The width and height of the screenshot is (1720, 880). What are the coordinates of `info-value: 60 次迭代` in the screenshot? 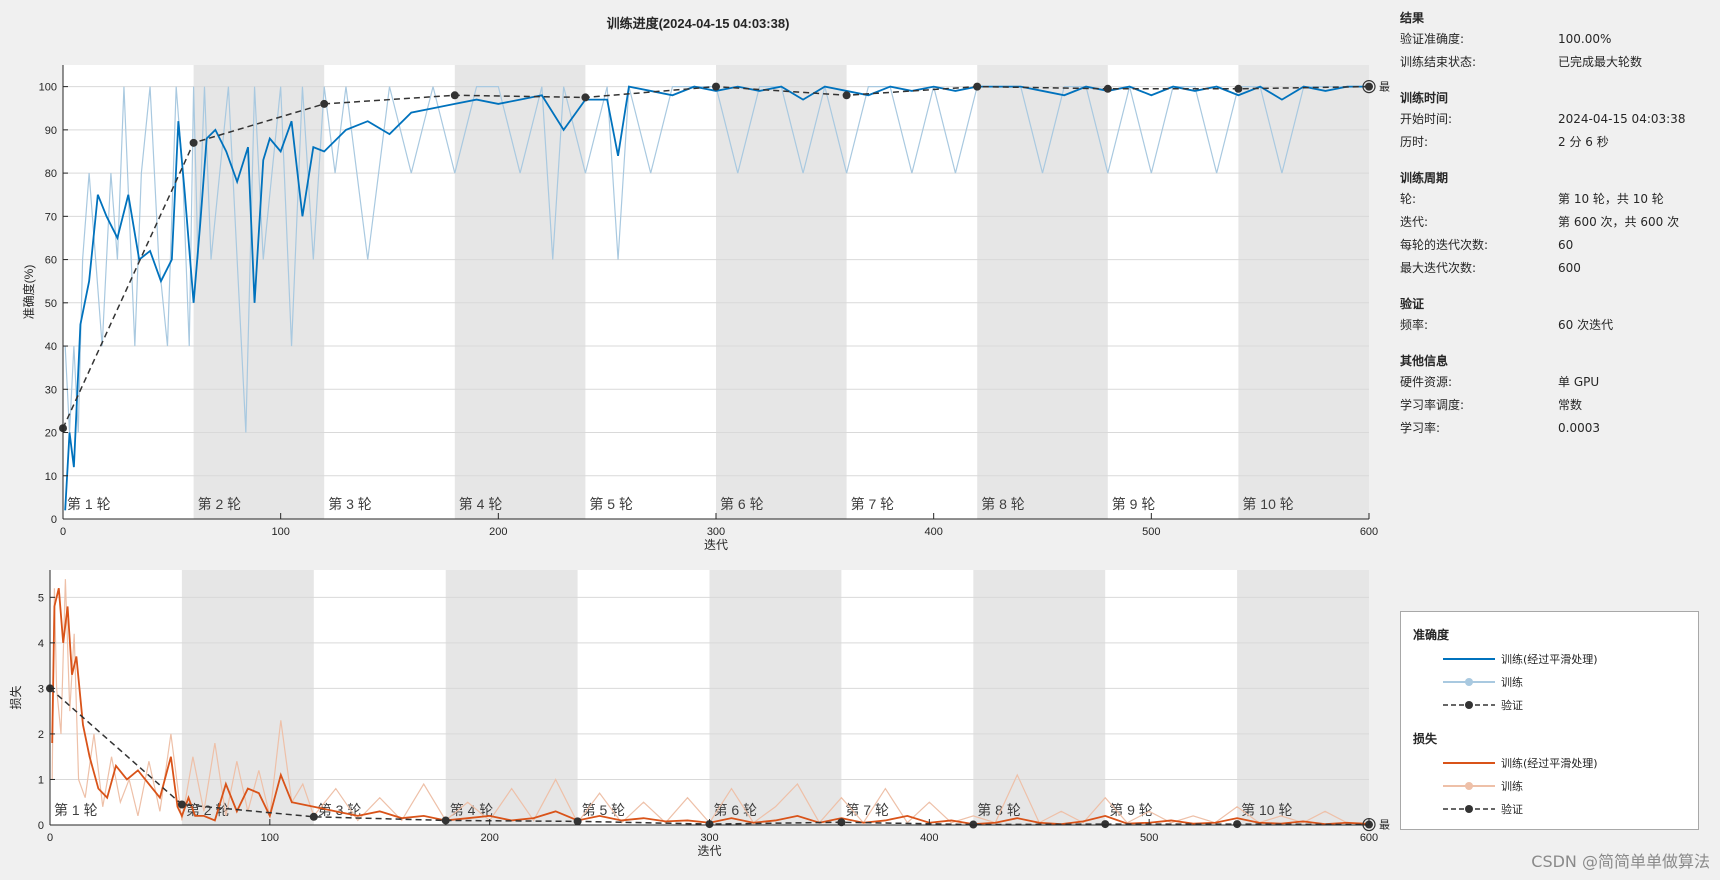 It's located at (1586, 325).